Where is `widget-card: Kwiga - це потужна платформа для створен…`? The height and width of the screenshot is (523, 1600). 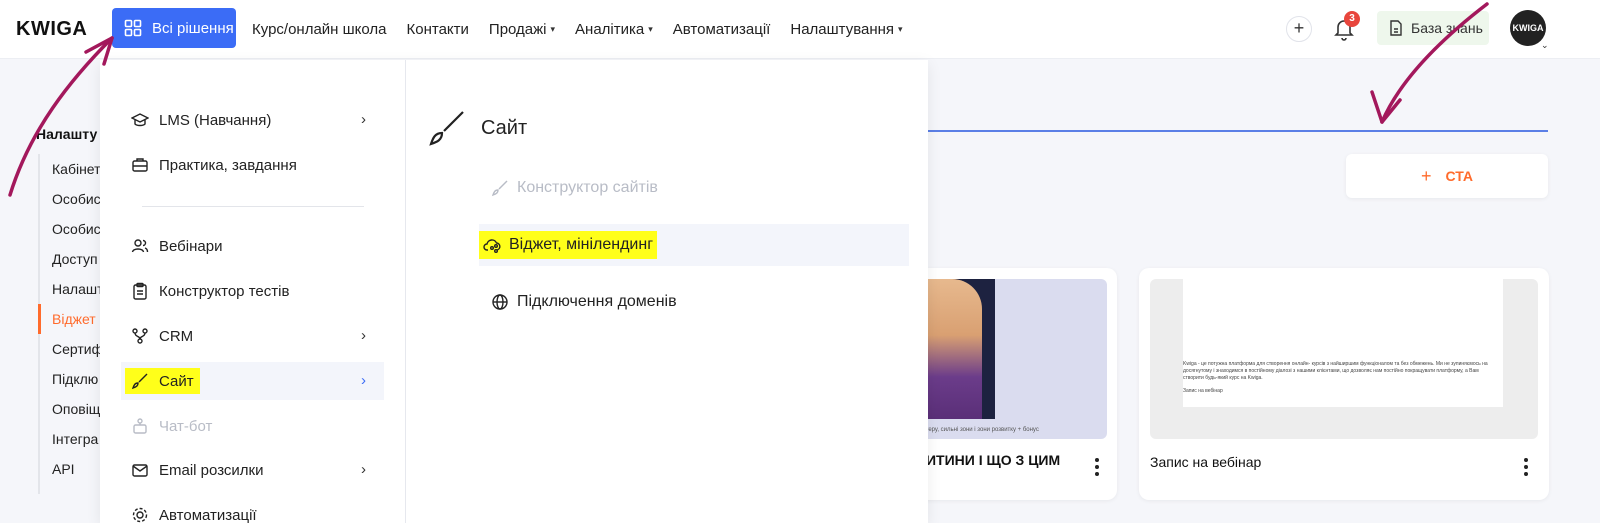
widget-card: Kwiga - це потужна платформа для створен… is located at coordinates (1344, 384).